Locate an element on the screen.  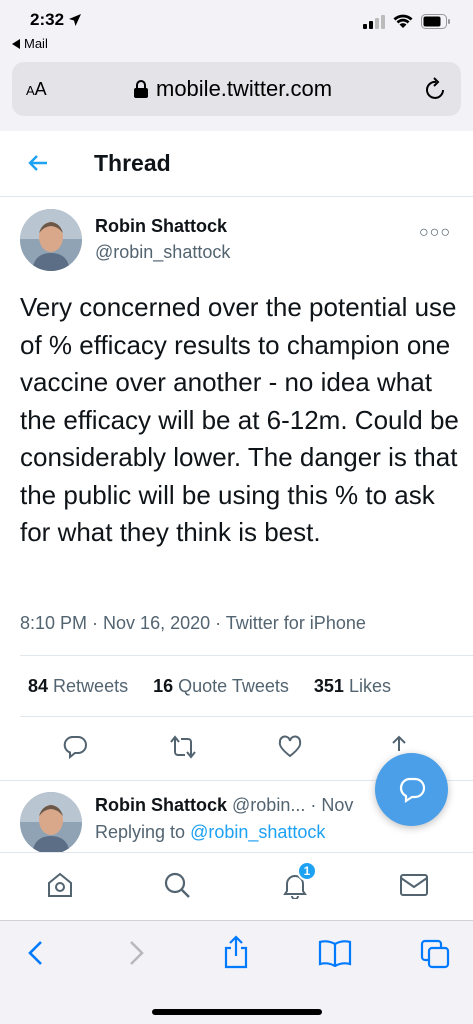
status-time: 2:32 is located at coordinates (56, 20).